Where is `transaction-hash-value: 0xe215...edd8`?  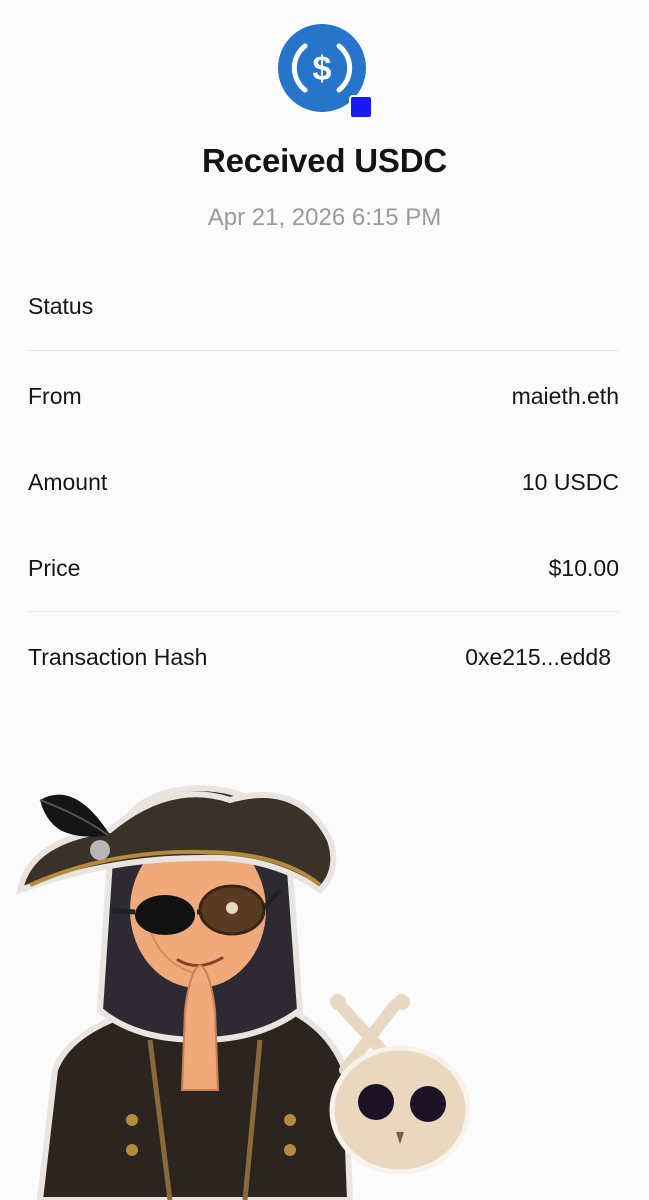
transaction-hash-value: 0xe215...edd8 is located at coordinates (538, 657).